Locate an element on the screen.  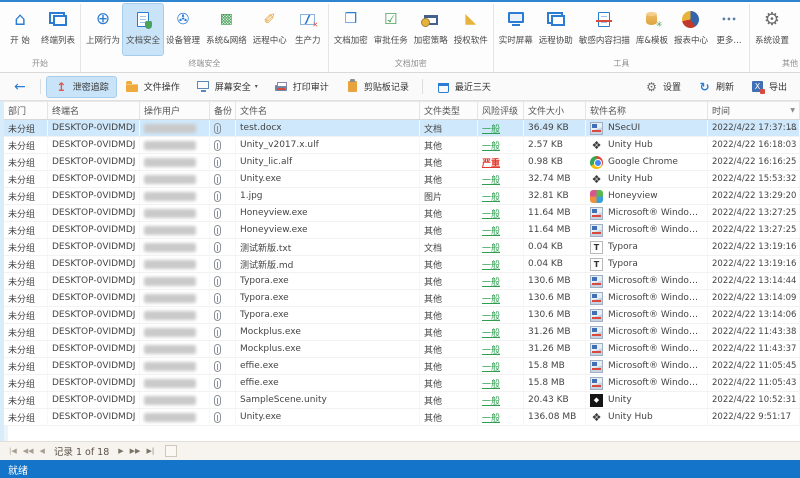
toolbar-button: 屏幕安全 ▾ is located at coordinates (227, 87).